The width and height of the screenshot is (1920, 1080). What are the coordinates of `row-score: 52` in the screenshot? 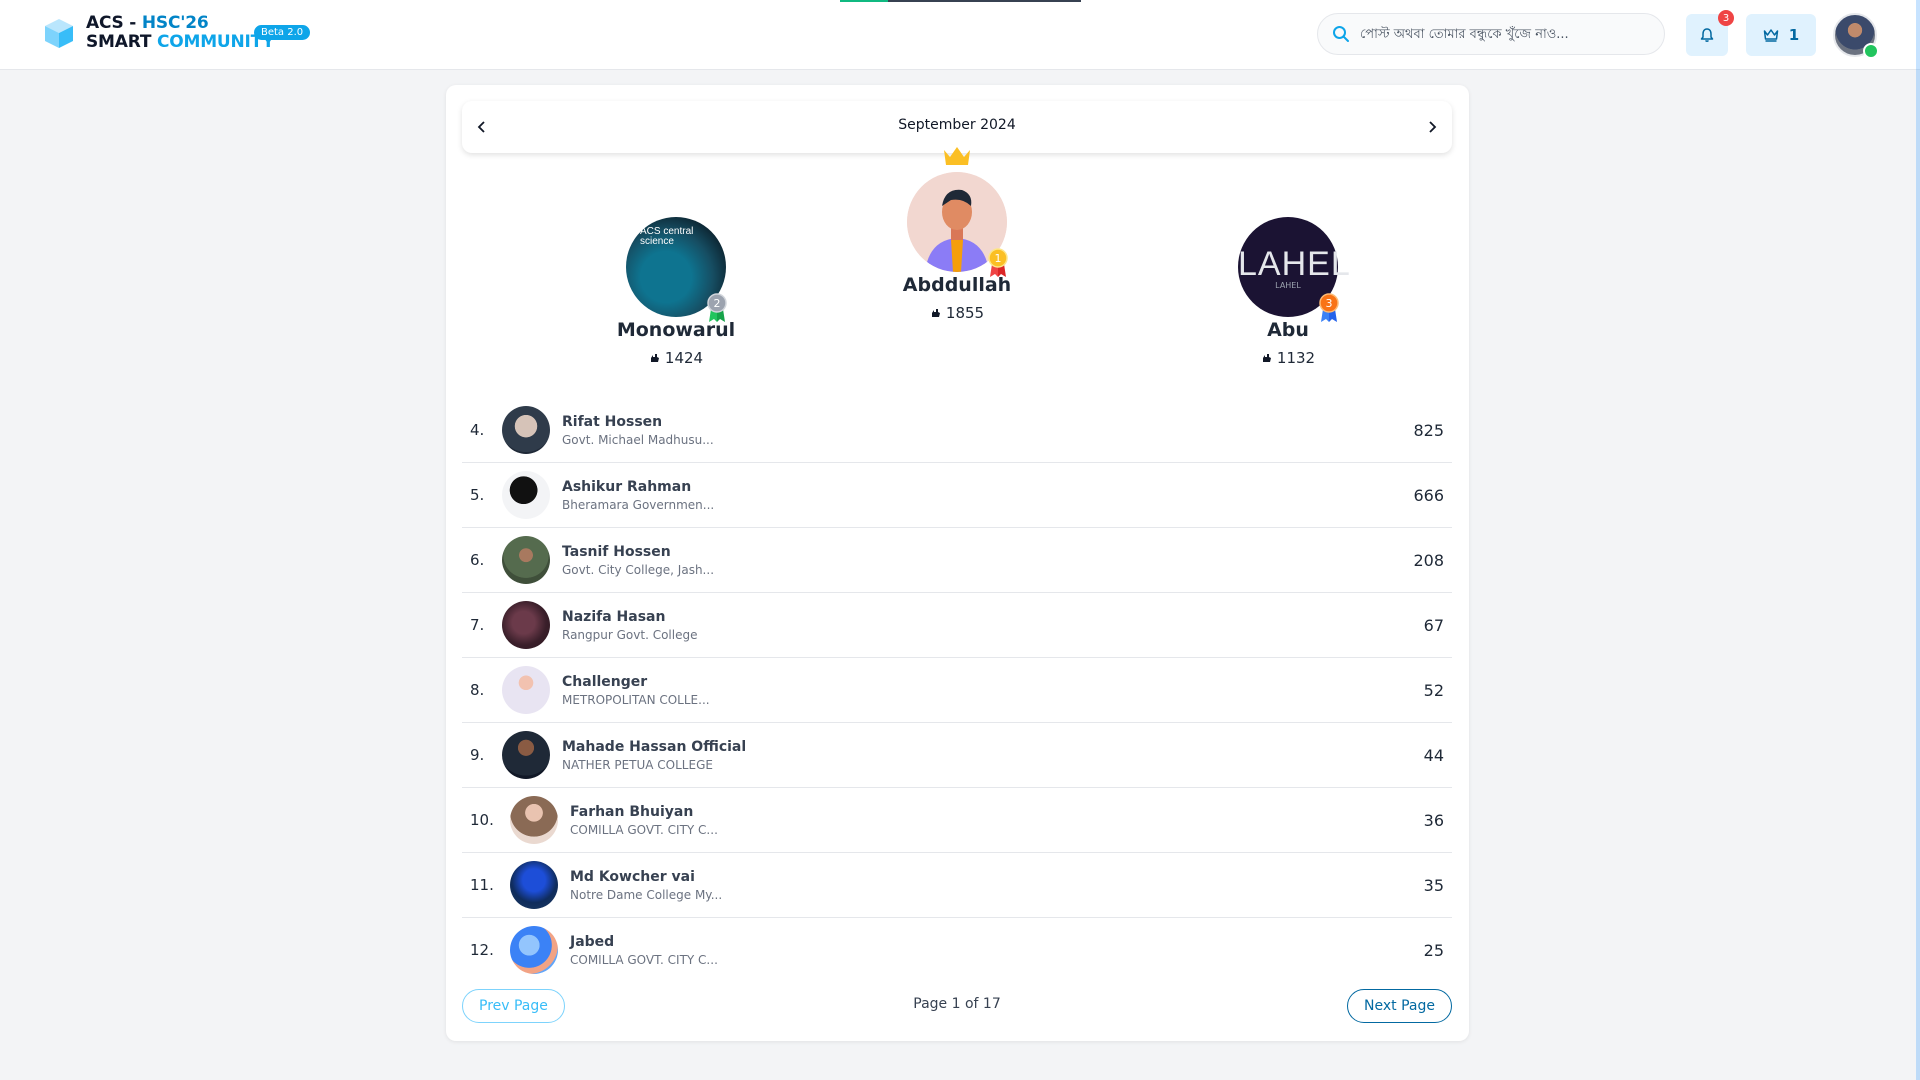 It's located at (1433, 690).